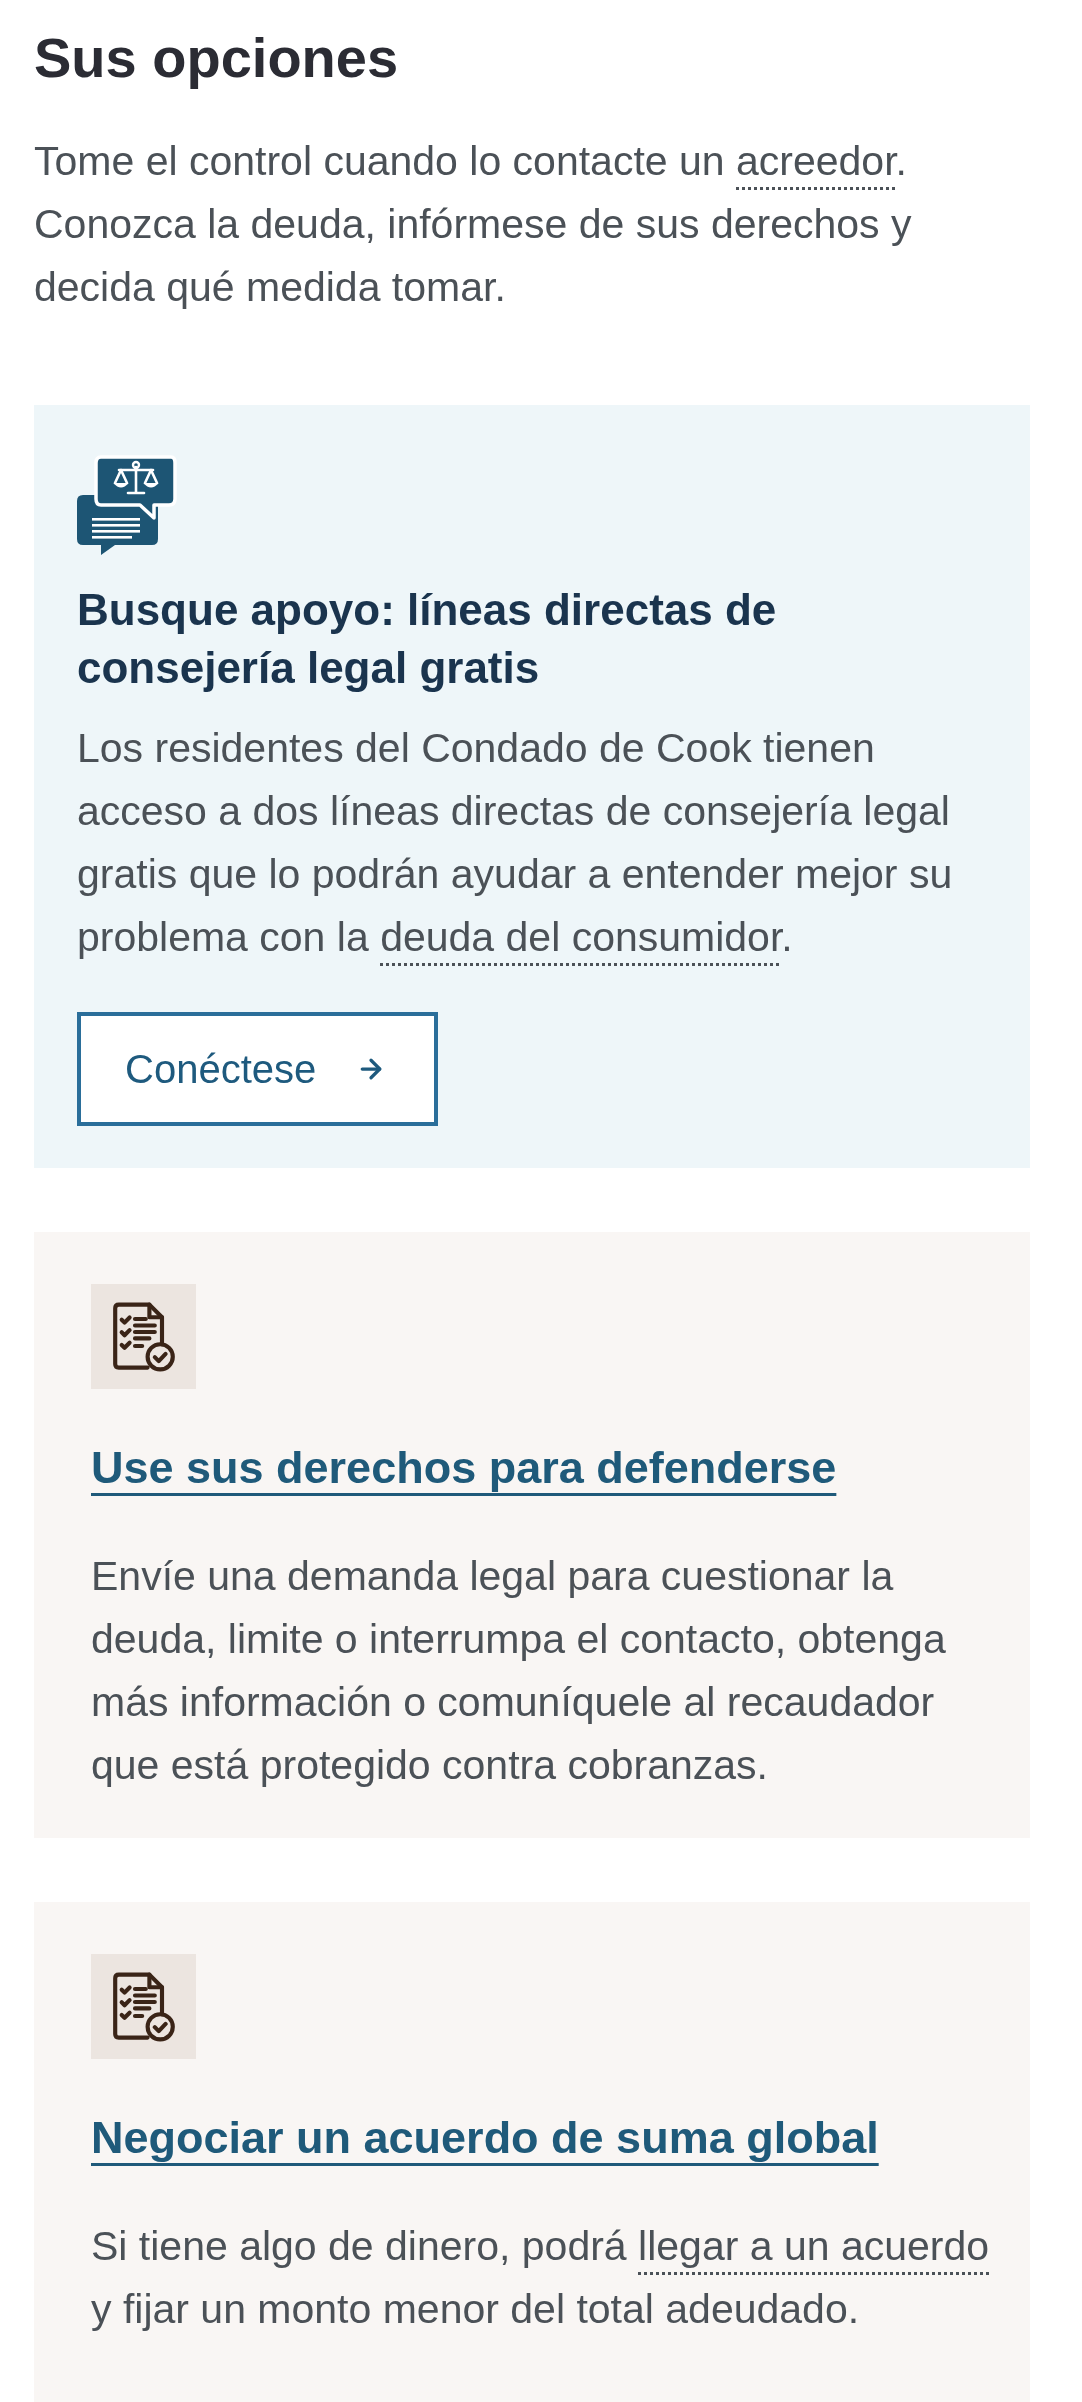  What do you see at coordinates (464, 1468) in the screenshot?
I see `option-title-link: Use sus derechos para defenderse` at bounding box center [464, 1468].